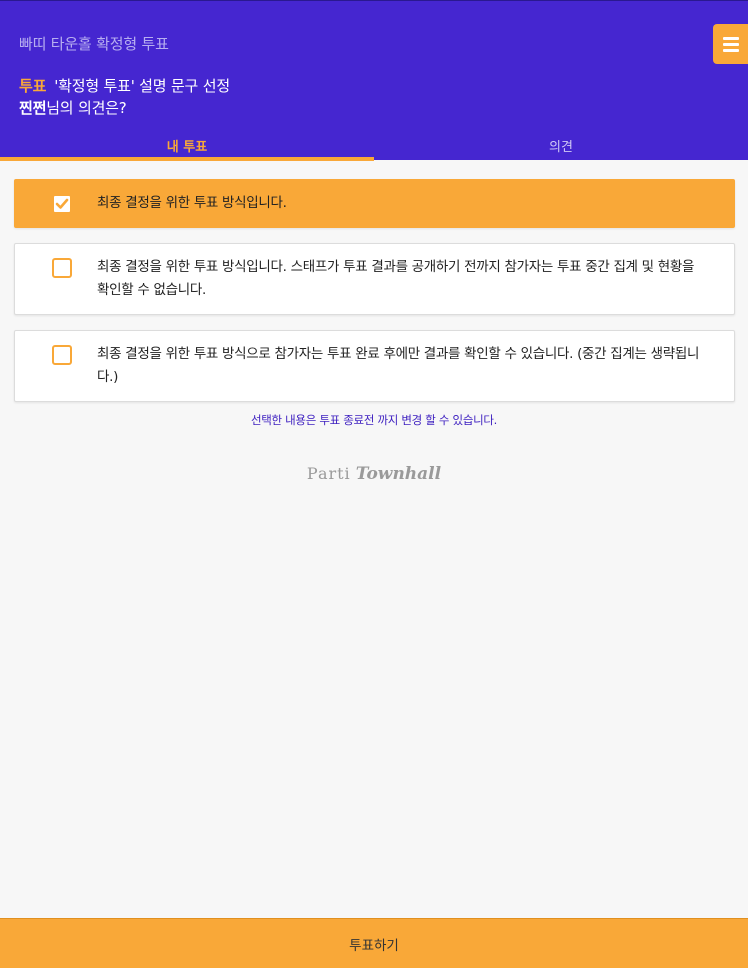  Describe the element at coordinates (374, 943) in the screenshot. I see `vote-submit-button: 투표하기` at that location.